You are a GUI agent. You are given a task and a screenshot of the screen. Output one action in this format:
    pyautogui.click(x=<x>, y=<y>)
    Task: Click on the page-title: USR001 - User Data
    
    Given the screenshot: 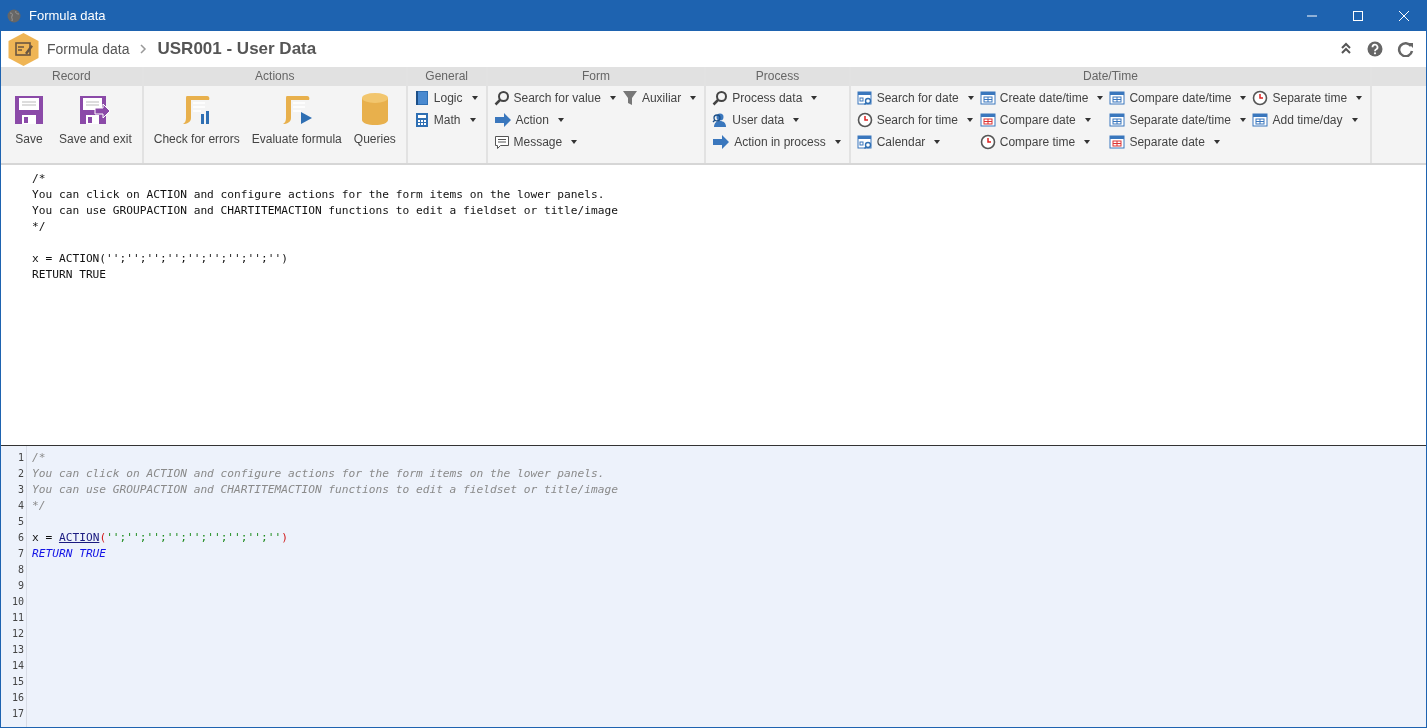 What is the action you would take?
    pyautogui.click(x=237, y=49)
    